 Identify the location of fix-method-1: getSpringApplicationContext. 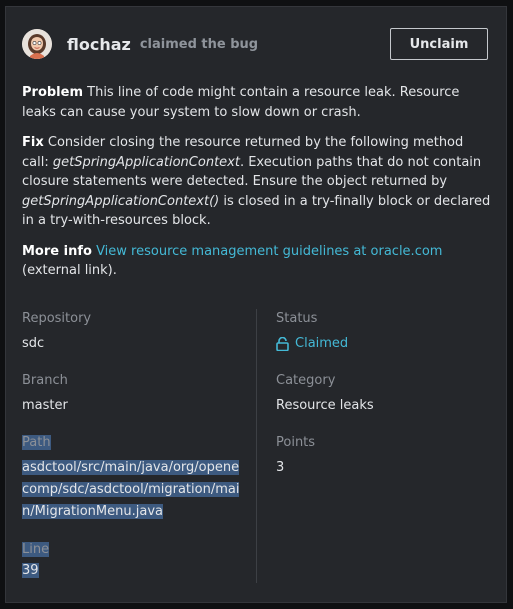
(146, 162).